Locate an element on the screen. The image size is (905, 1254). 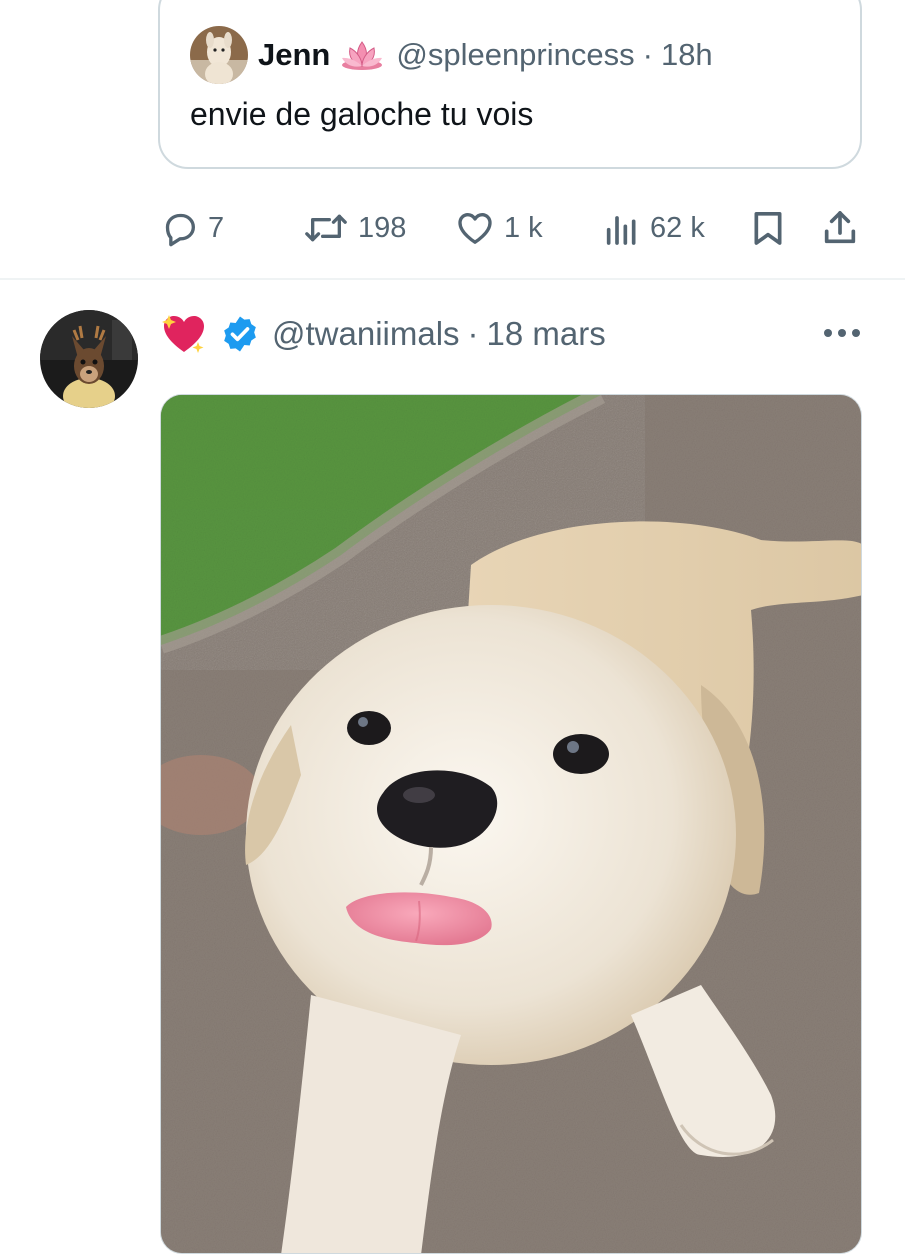
views-analytics-icon is located at coordinates (621, 230).